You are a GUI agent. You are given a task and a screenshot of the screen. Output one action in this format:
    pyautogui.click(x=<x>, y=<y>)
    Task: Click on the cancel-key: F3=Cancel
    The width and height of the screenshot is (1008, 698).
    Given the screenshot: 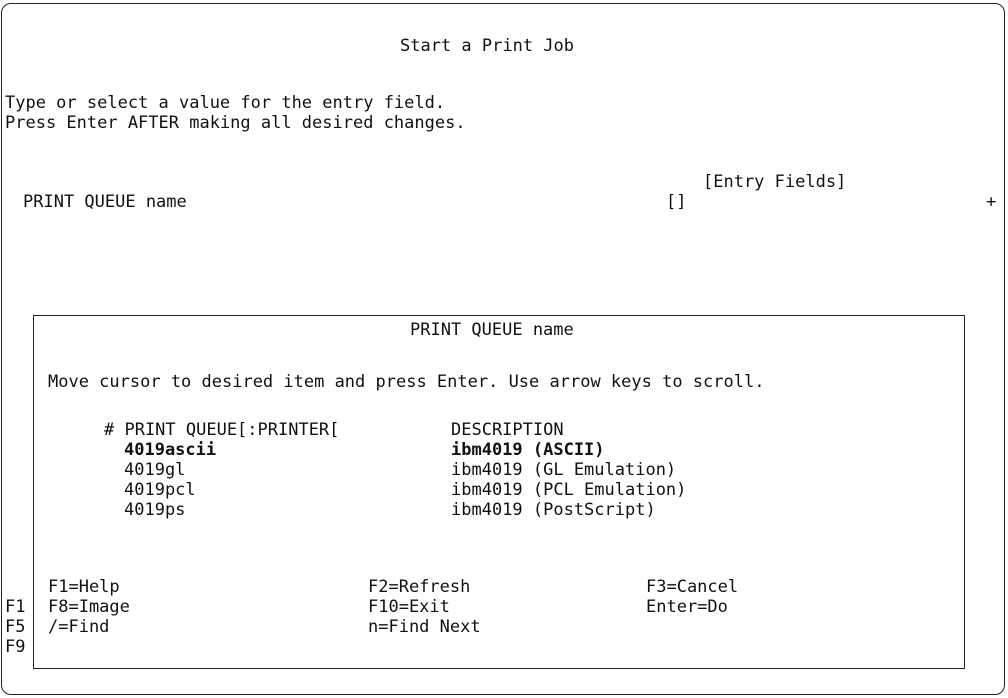 What is the action you would take?
    pyautogui.click(x=692, y=587)
    